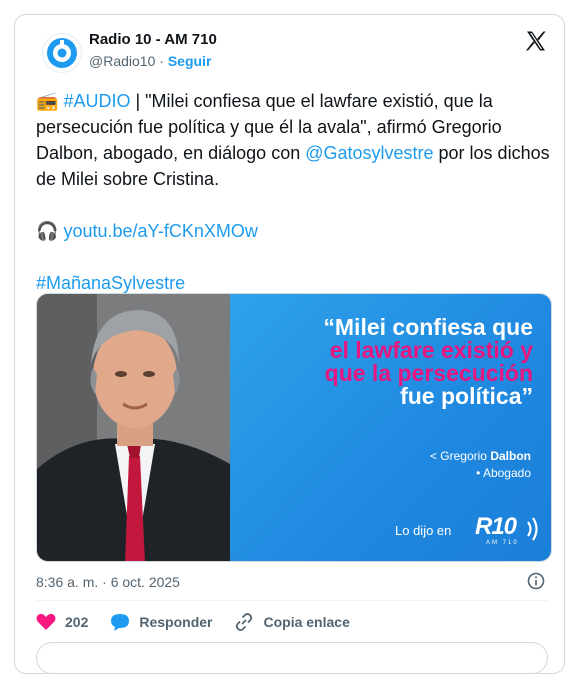 This screenshot has height=674, width=579. What do you see at coordinates (62, 622) in the screenshot?
I see `like-button: 202` at bounding box center [62, 622].